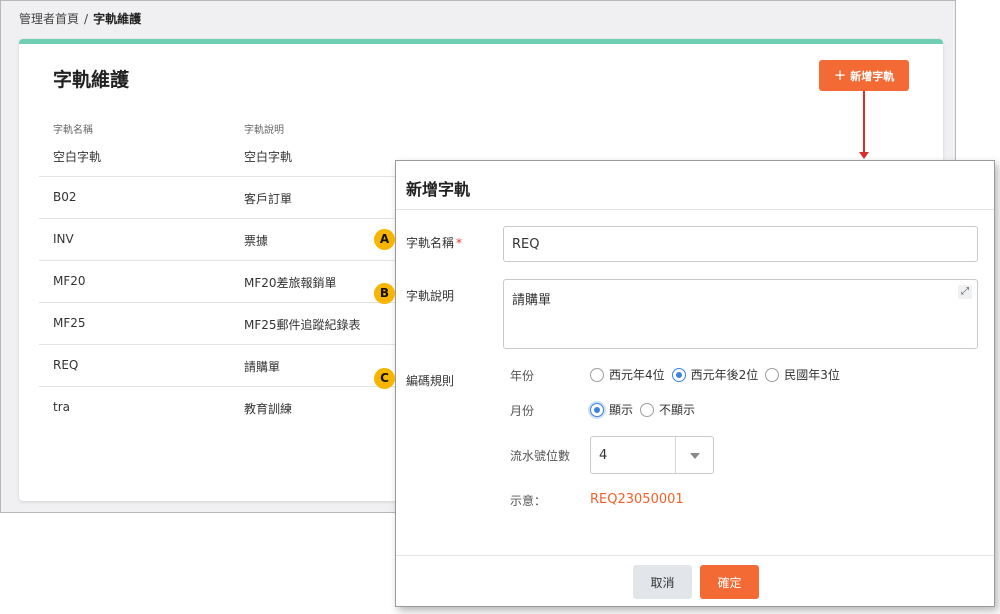 Image resolution: width=1000 pixels, height=614 pixels. What do you see at coordinates (675, 455) in the screenshot?
I see `select-divider` at bounding box center [675, 455].